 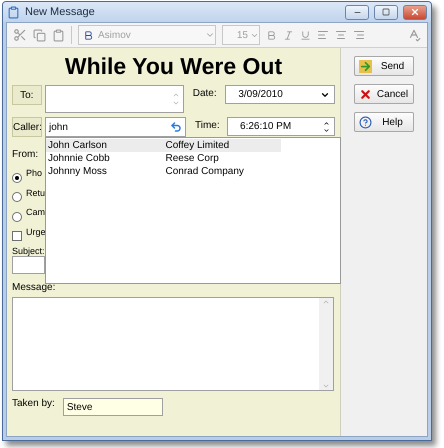 What do you see at coordinates (115, 127) in the screenshot?
I see `caller-field: john` at bounding box center [115, 127].